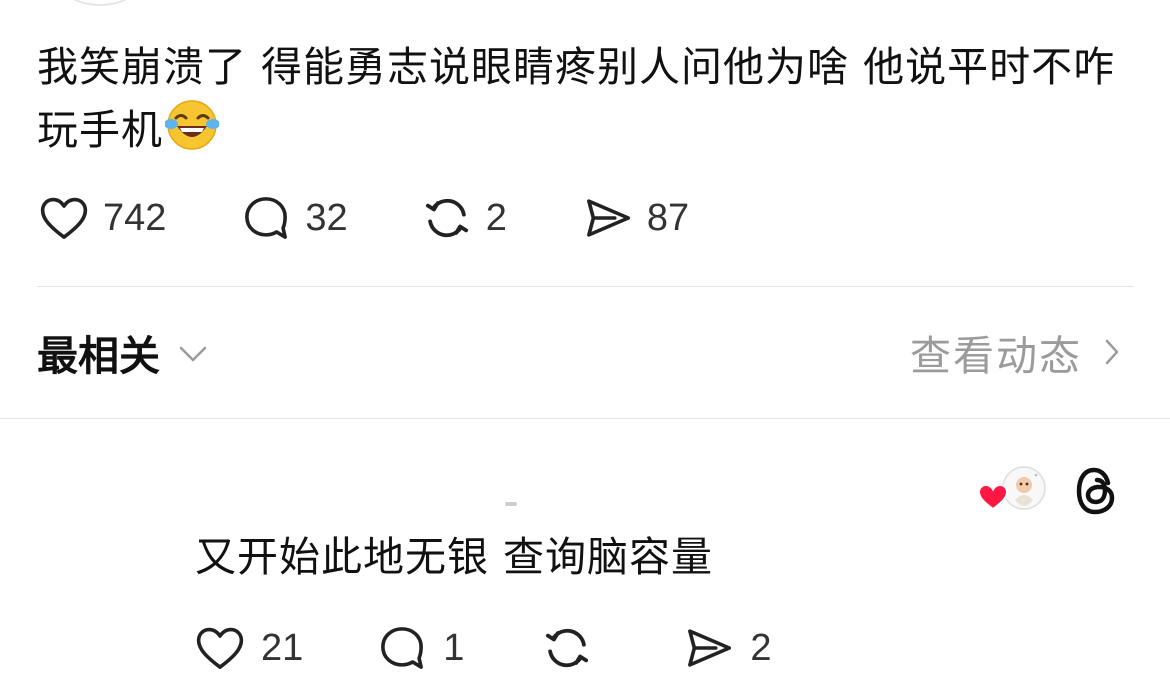 The image size is (1170, 689). Describe the element at coordinates (192, 125) in the screenshot. I see `tears-of-joy-emoji-icon` at that location.